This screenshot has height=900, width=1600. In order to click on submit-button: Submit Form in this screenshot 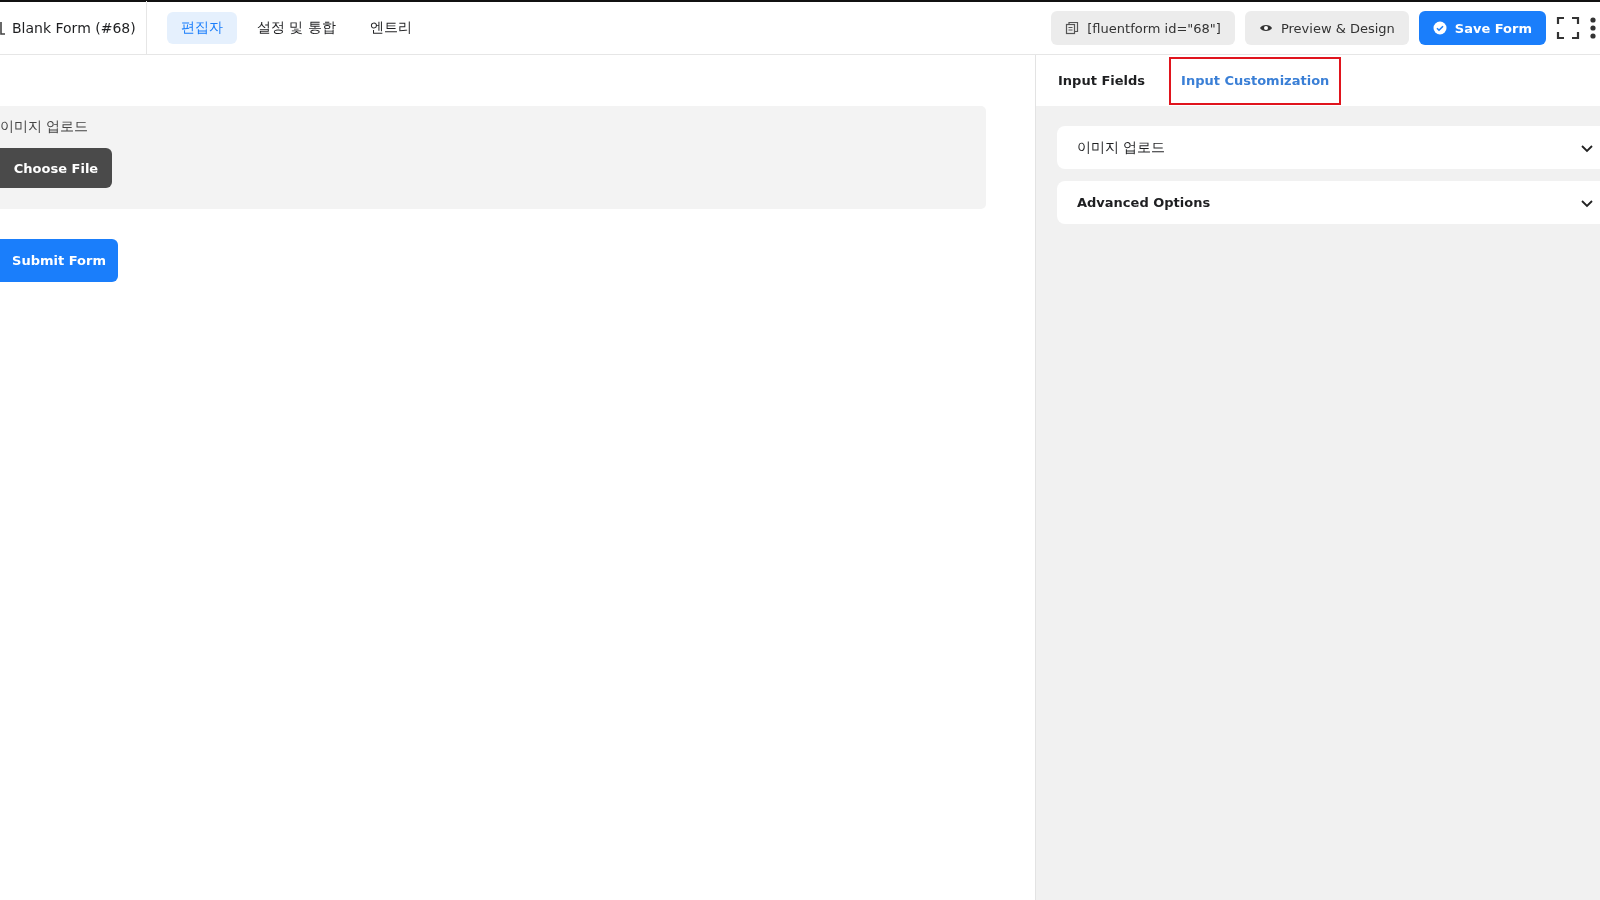, I will do `click(59, 260)`.